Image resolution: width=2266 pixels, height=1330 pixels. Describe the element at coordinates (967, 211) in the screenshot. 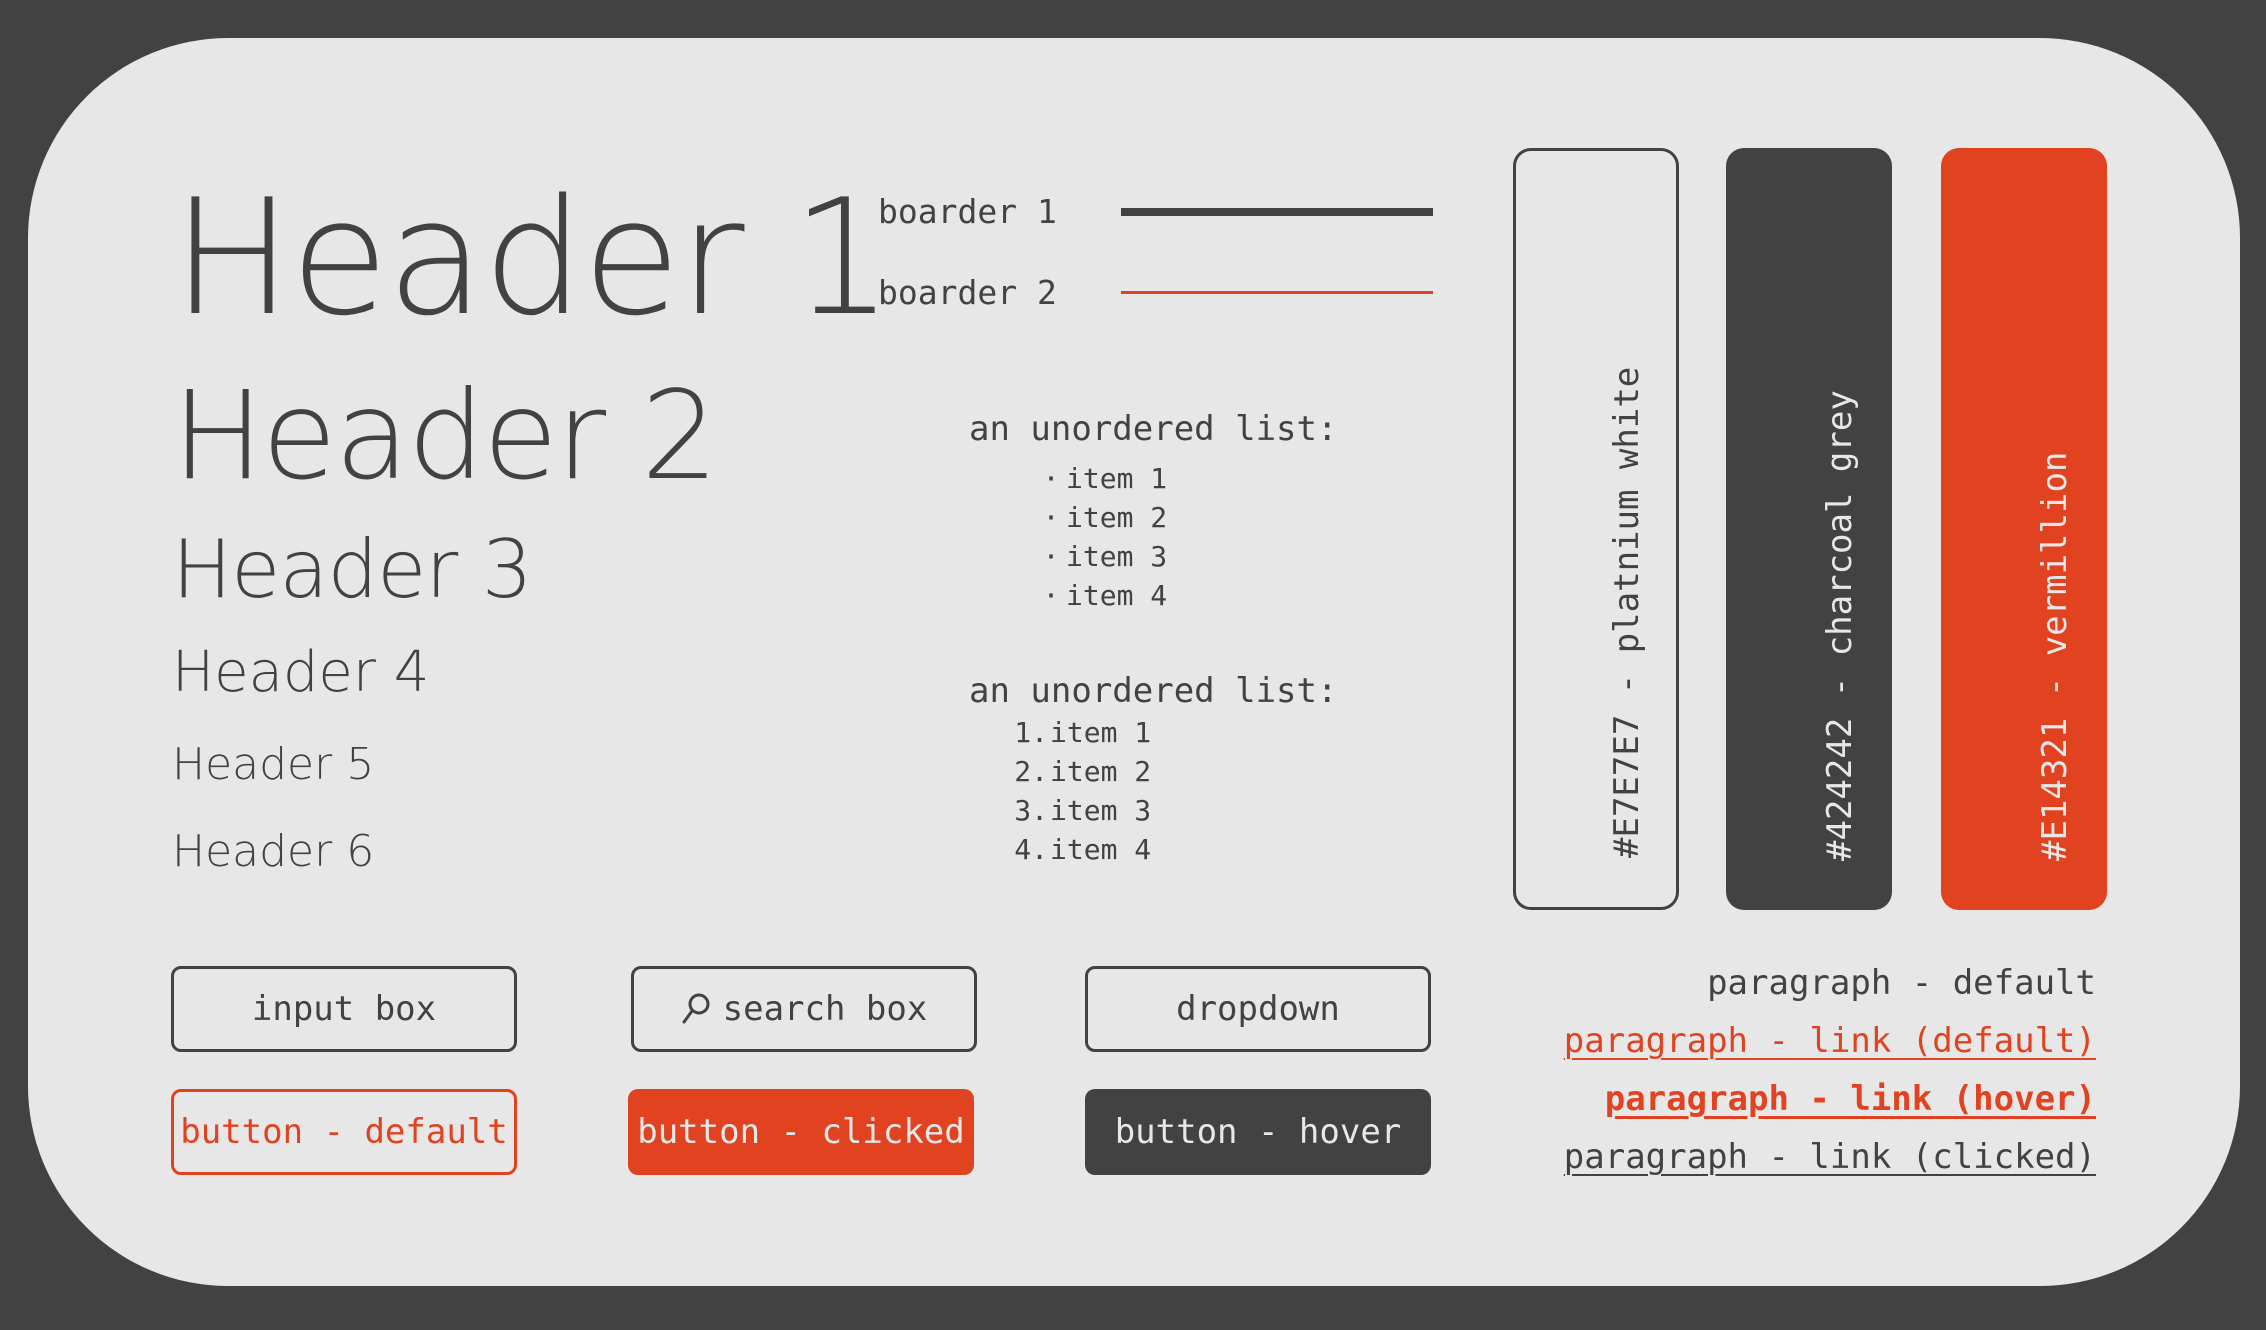

I see `border-1-label: boarder 1` at that location.